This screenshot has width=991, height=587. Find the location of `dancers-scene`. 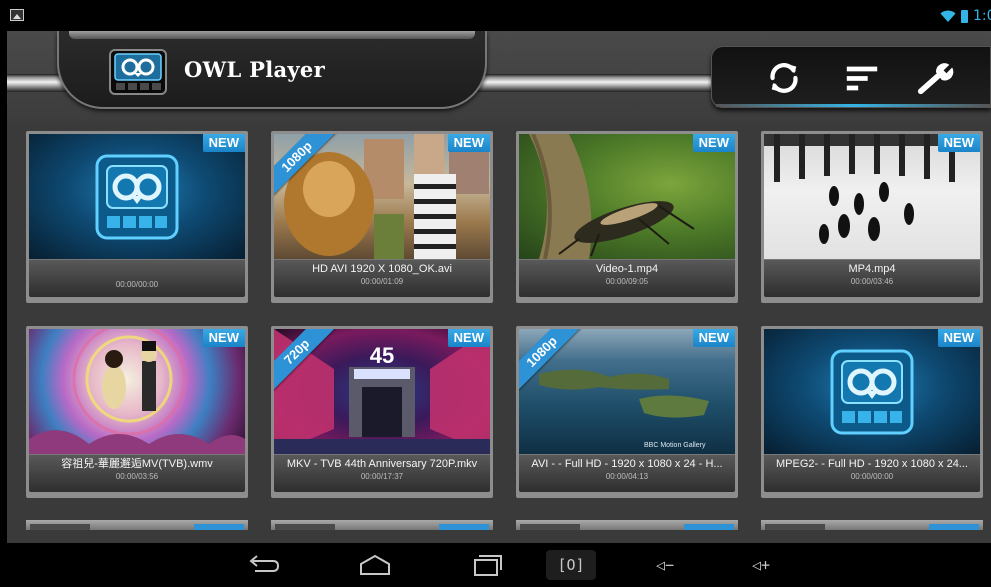

dancers-scene is located at coordinates (872, 189).